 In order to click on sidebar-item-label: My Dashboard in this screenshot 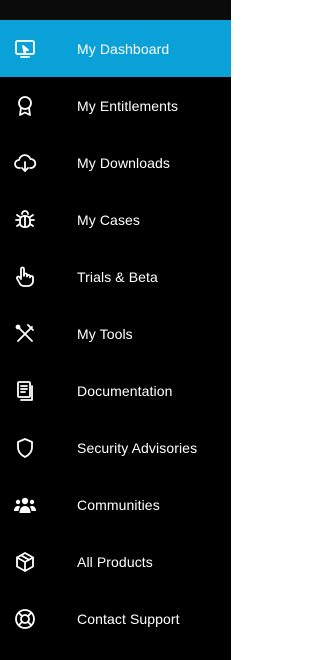, I will do `click(123, 48)`.